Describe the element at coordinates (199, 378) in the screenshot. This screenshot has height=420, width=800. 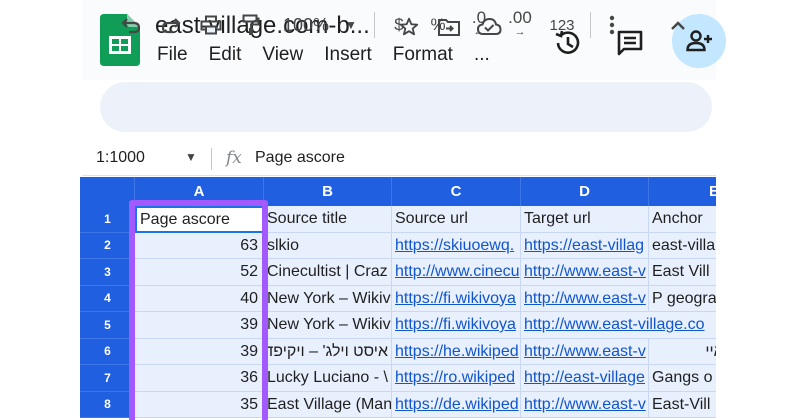
I see `cell-a7: 36` at that location.